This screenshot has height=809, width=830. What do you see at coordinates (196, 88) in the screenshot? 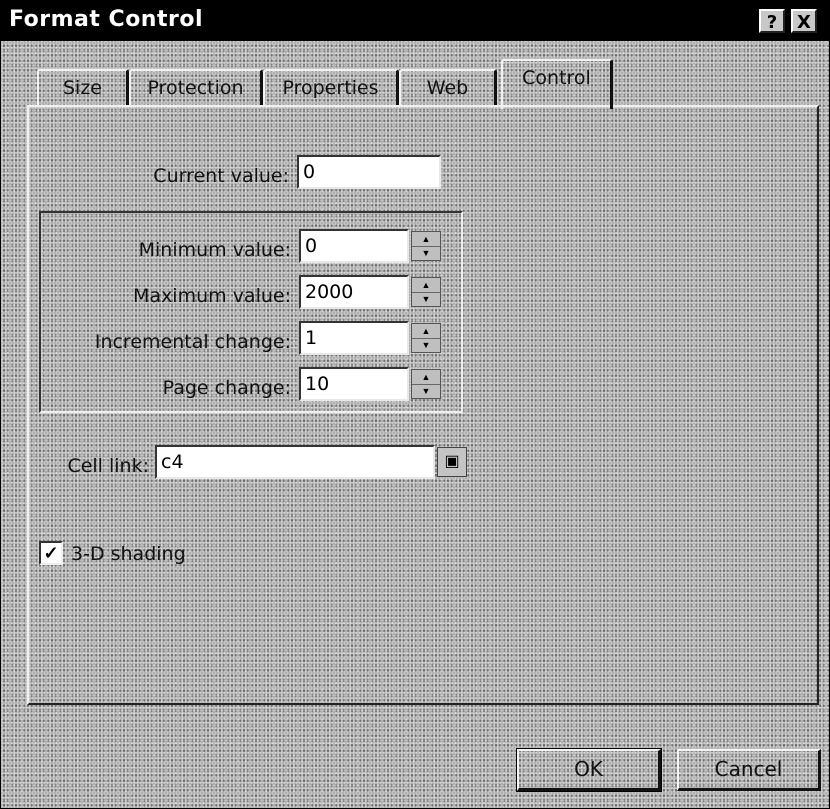
I see `tab-protection: Protection` at bounding box center [196, 88].